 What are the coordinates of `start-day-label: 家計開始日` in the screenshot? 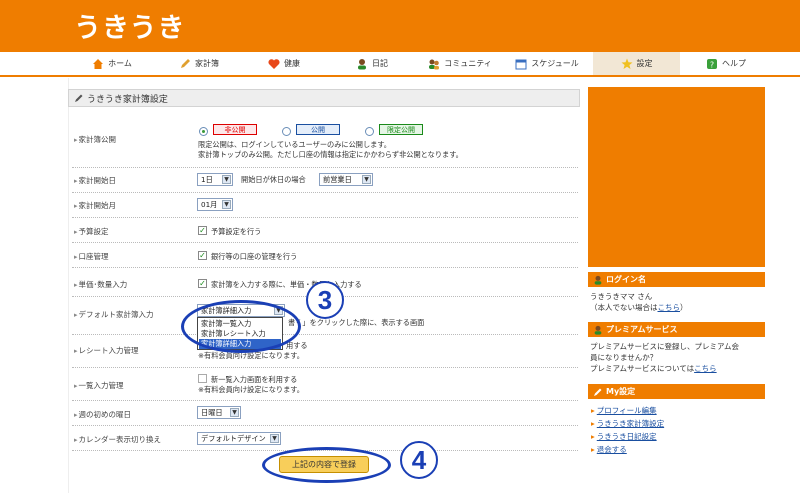 It's located at (95, 180).